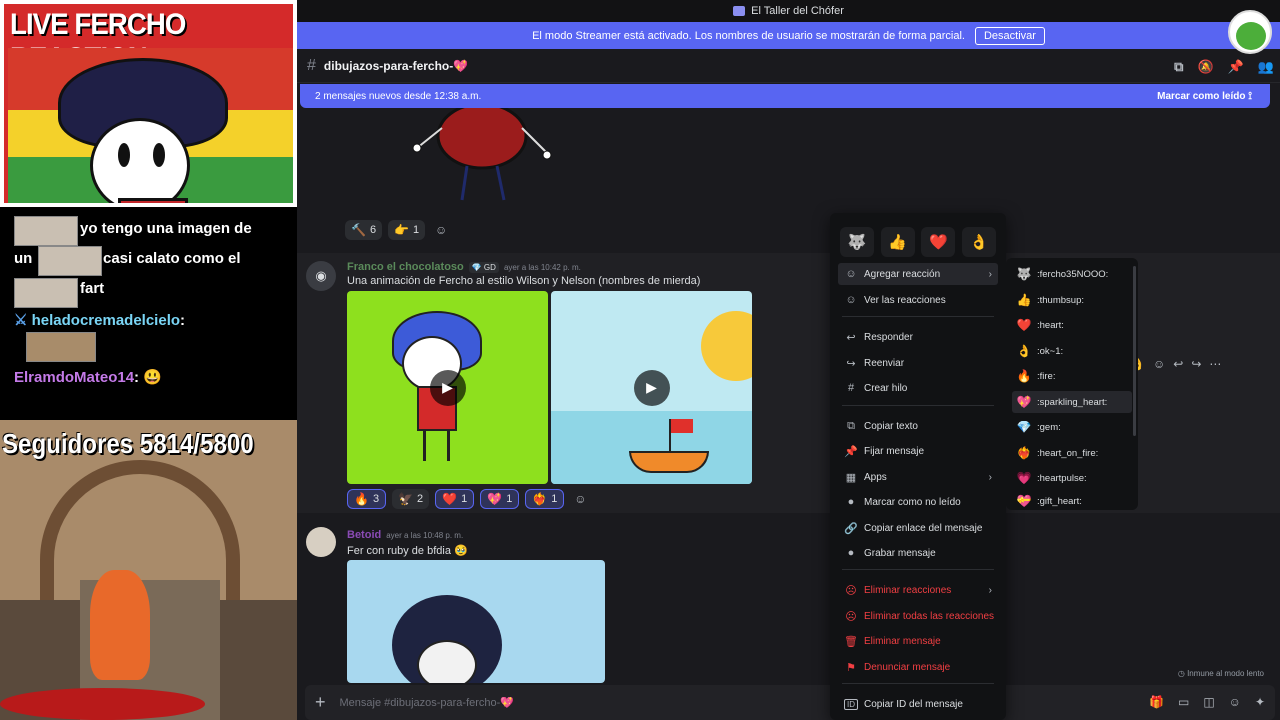 This screenshot has height=720, width=1280. I want to click on emoji-option: ❤️‍🔥:heart_on_fire:, so click(1072, 453).